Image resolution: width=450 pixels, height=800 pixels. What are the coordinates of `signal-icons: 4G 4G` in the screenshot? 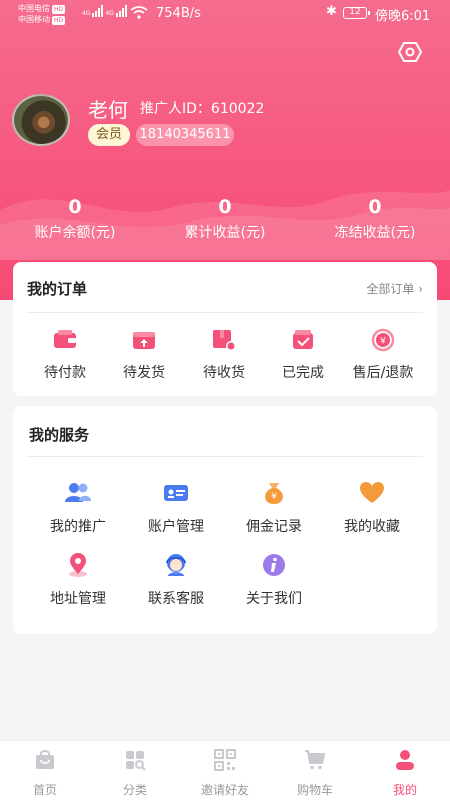 It's located at (104, 11).